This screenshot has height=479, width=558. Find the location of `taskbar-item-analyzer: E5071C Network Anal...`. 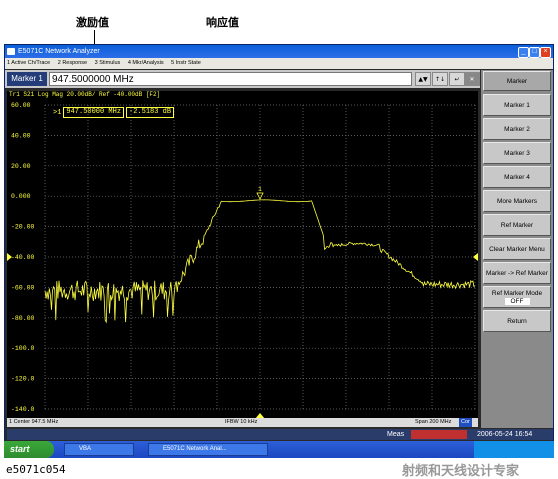

taskbar-item-analyzer: E5071C Network Anal... is located at coordinates (208, 449).